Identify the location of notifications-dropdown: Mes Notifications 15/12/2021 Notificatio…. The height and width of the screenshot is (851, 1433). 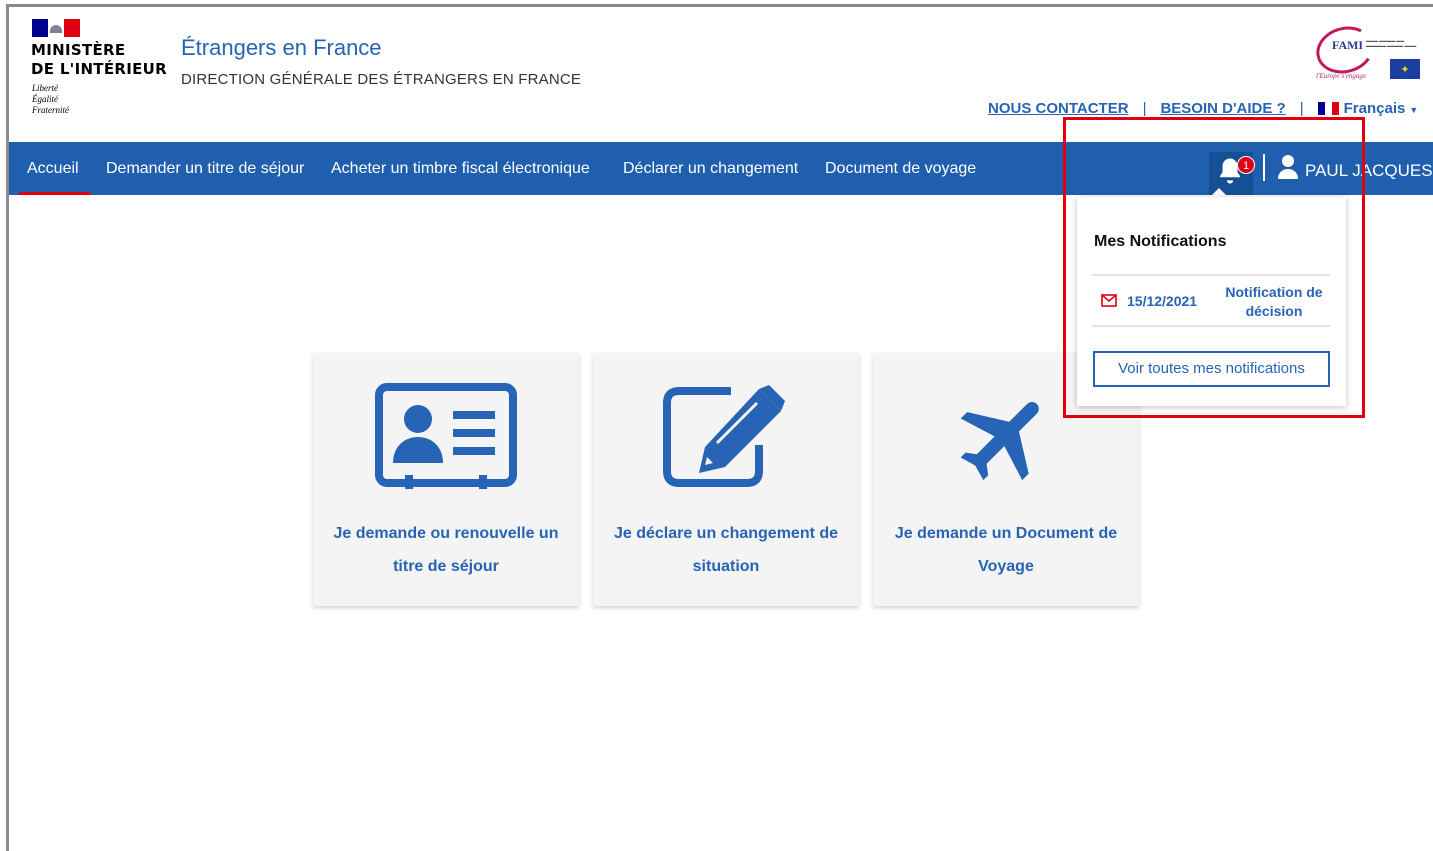
(1211, 301).